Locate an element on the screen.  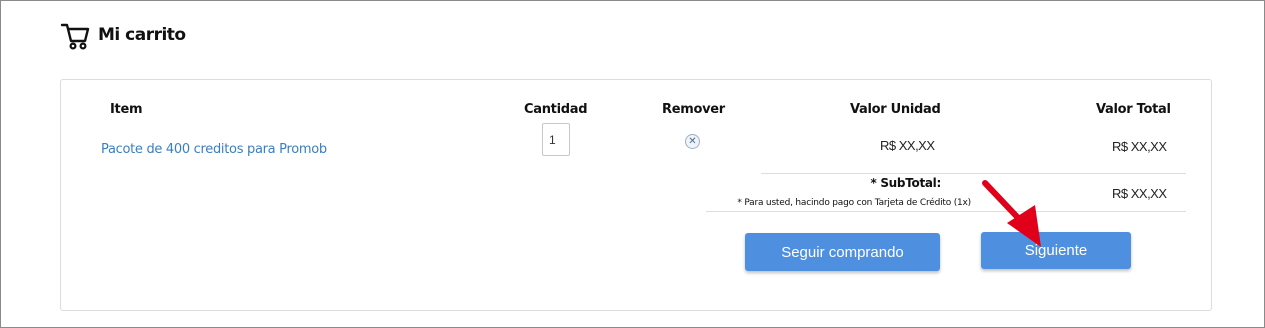
column-header-item: Item is located at coordinates (126, 109).